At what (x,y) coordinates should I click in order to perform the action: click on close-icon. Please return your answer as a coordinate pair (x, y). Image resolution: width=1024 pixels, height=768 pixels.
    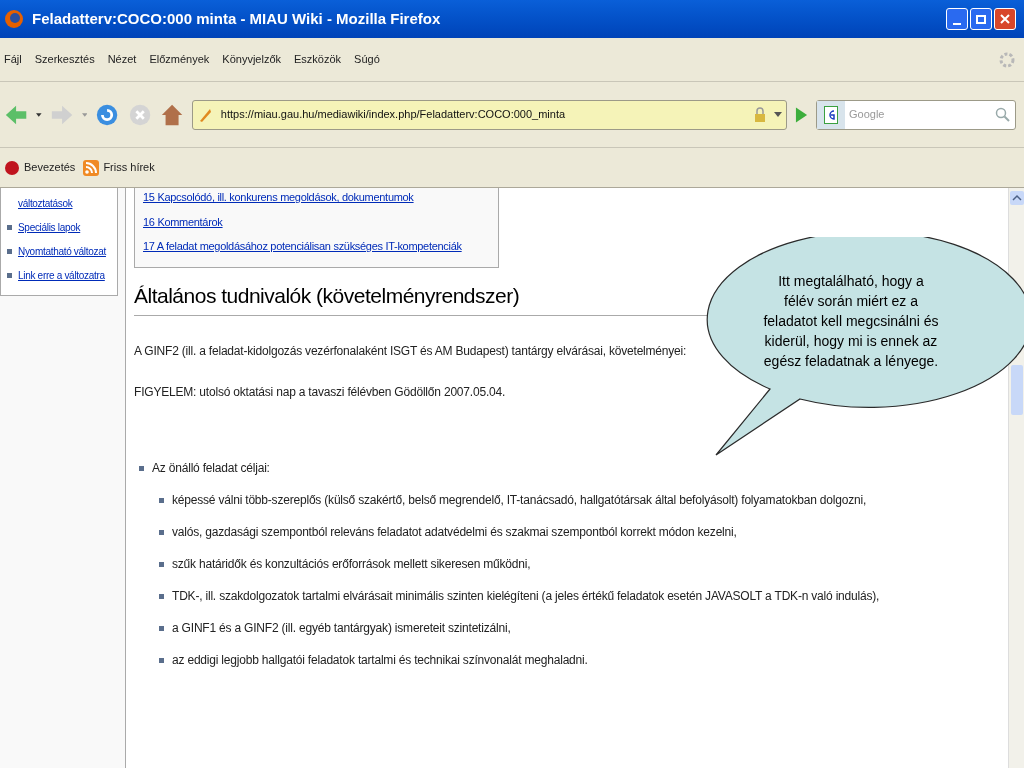
    Looking at the image, I should click on (1005, 19).